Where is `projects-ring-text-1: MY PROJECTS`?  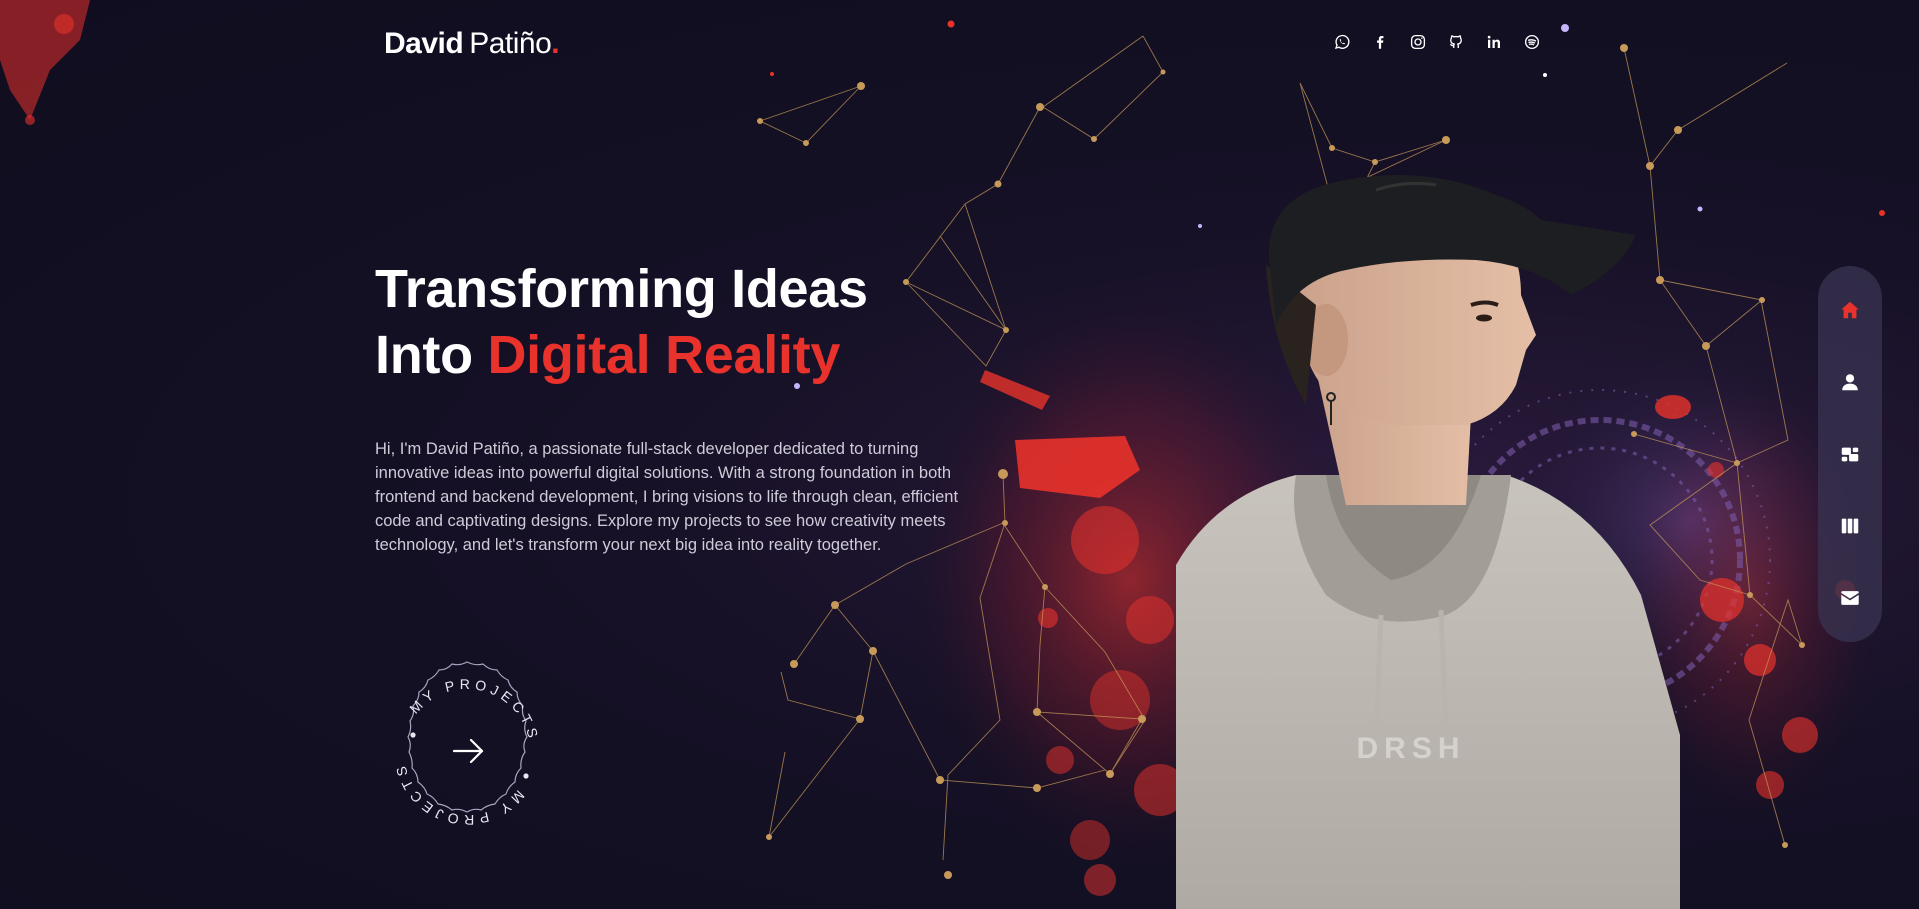
projects-ring-text-1: MY PROJECTS is located at coordinates (474, 710).